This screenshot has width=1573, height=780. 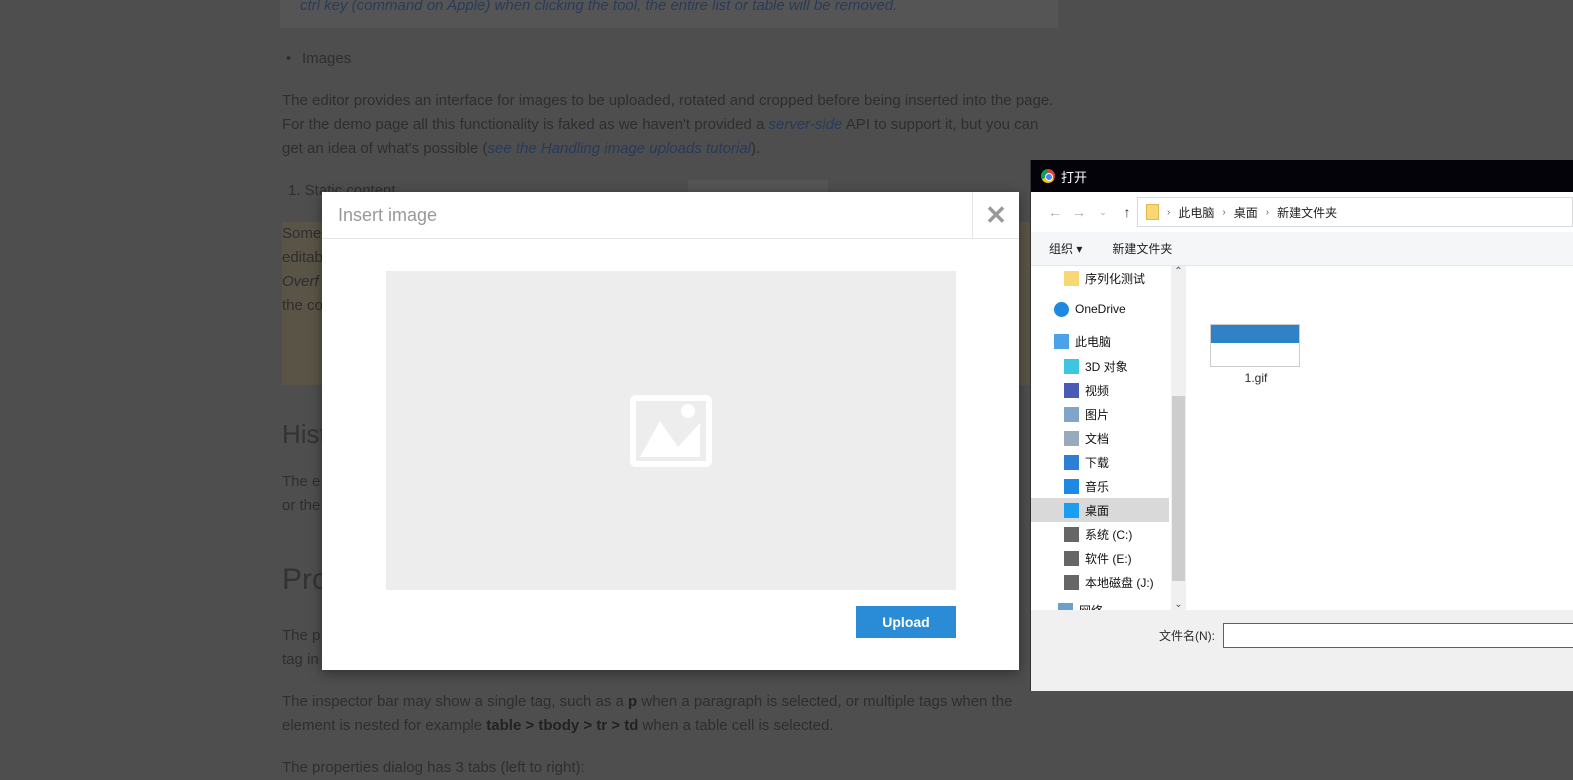 I want to click on scrollbar-thumb, so click(x=1178, y=488).